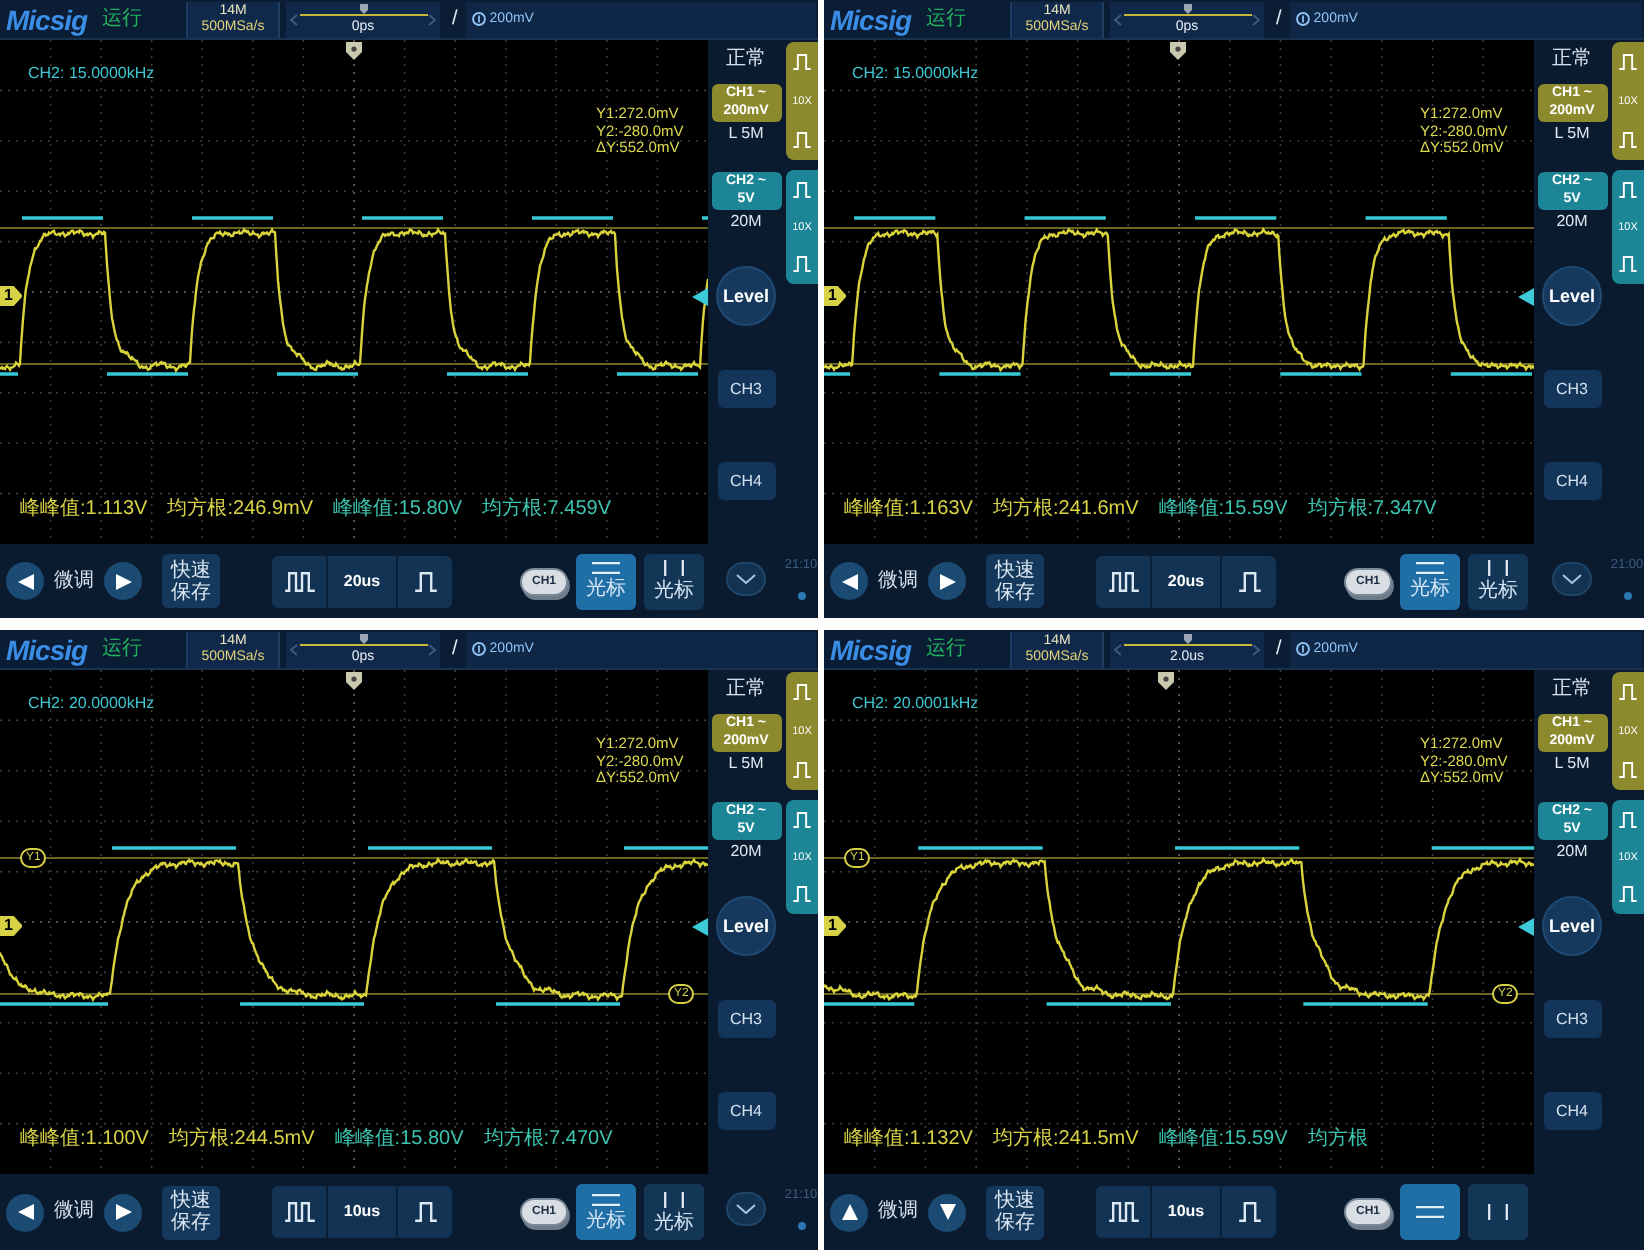 The height and width of the screenshot is (1254, 1648). Describe the element at coordinates (1498, 1212) in the screenshot. I see `vertical-lines-icon` at that location.